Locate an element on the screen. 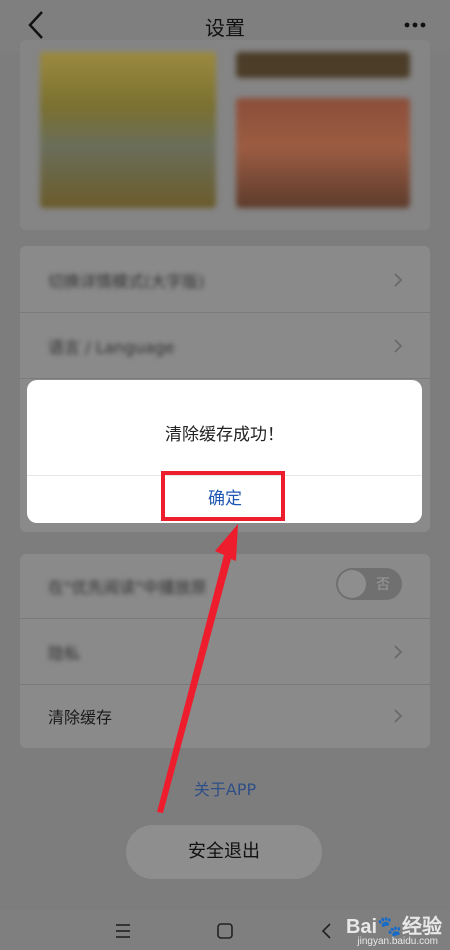  about-app-link: 关于APP is located at coordinates (225, 788).